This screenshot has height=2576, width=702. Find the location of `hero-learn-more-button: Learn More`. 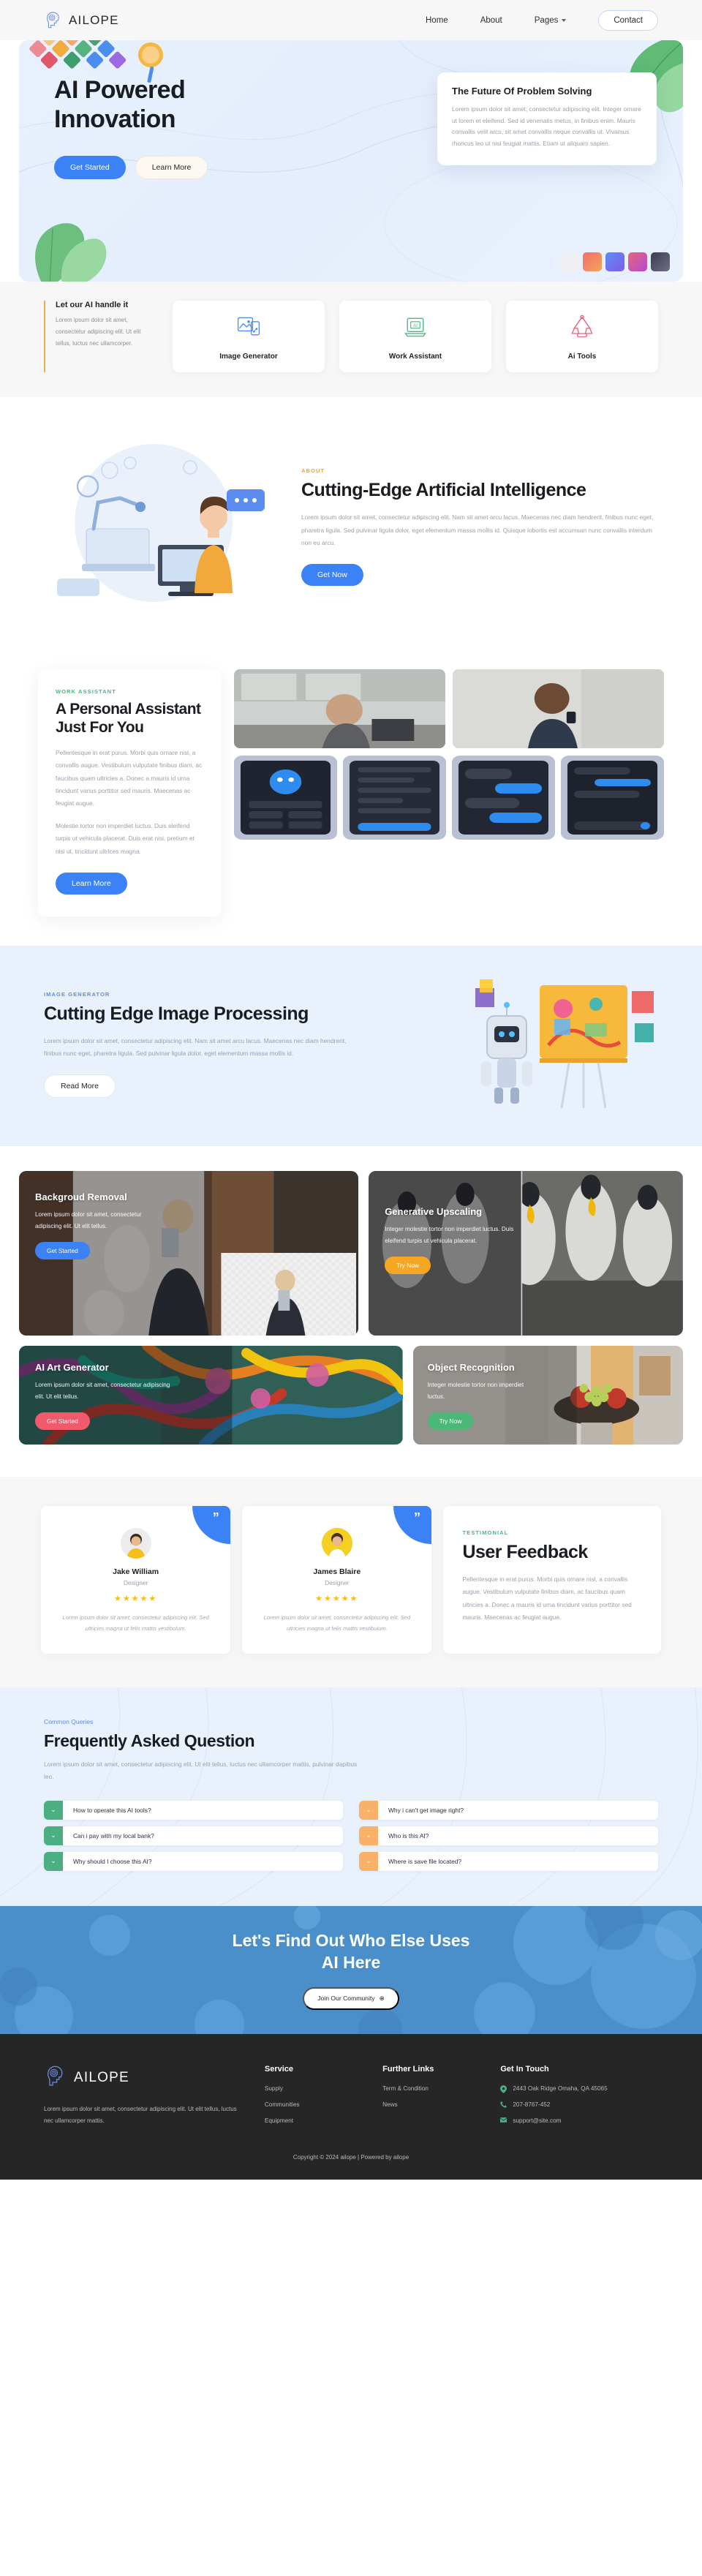

hero-learn-more-button: Learn More is located at coordinates (171, 168).